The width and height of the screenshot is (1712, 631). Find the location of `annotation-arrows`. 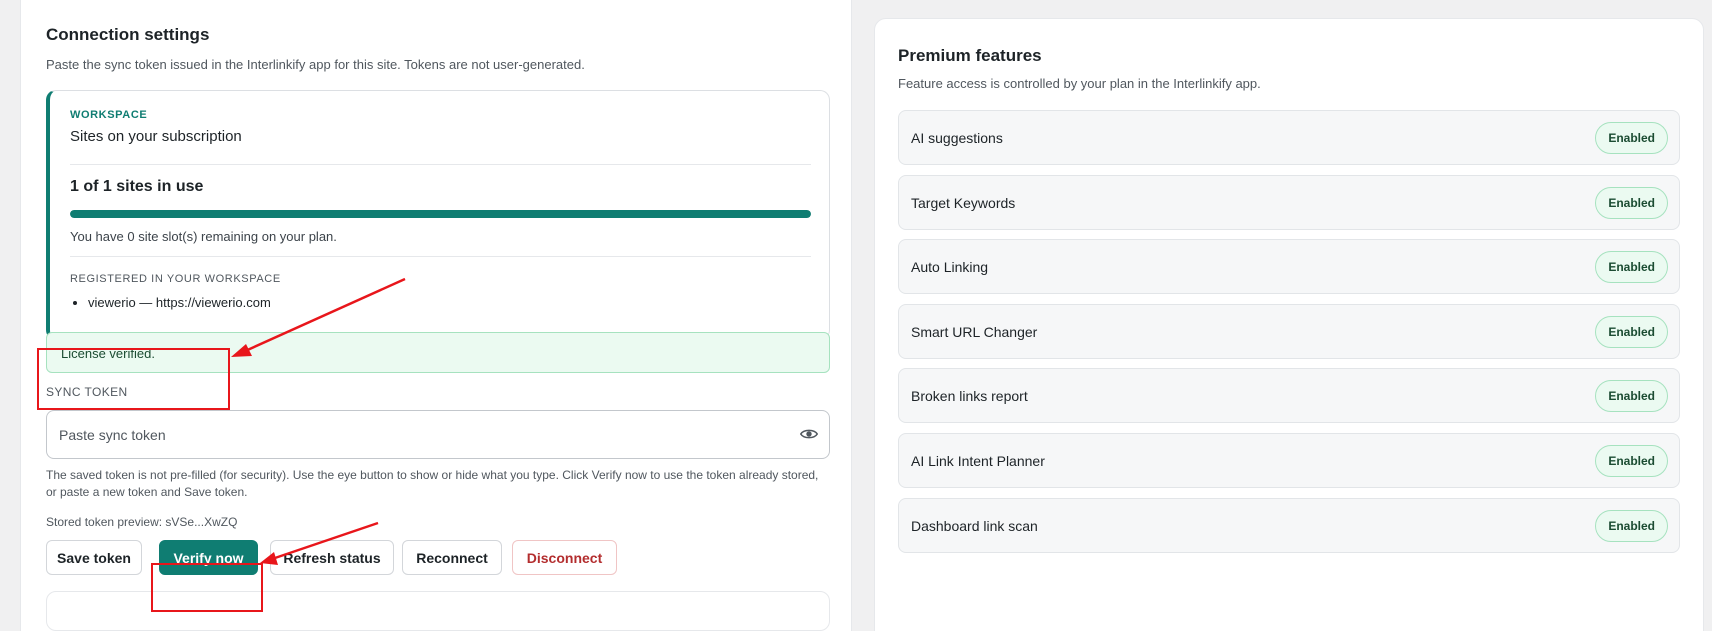

annotation-arrows is located at coordinates (318, 421).